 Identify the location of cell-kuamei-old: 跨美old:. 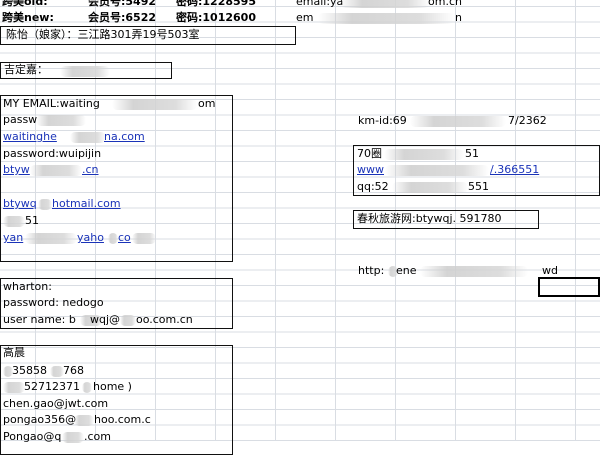
(25, 4).